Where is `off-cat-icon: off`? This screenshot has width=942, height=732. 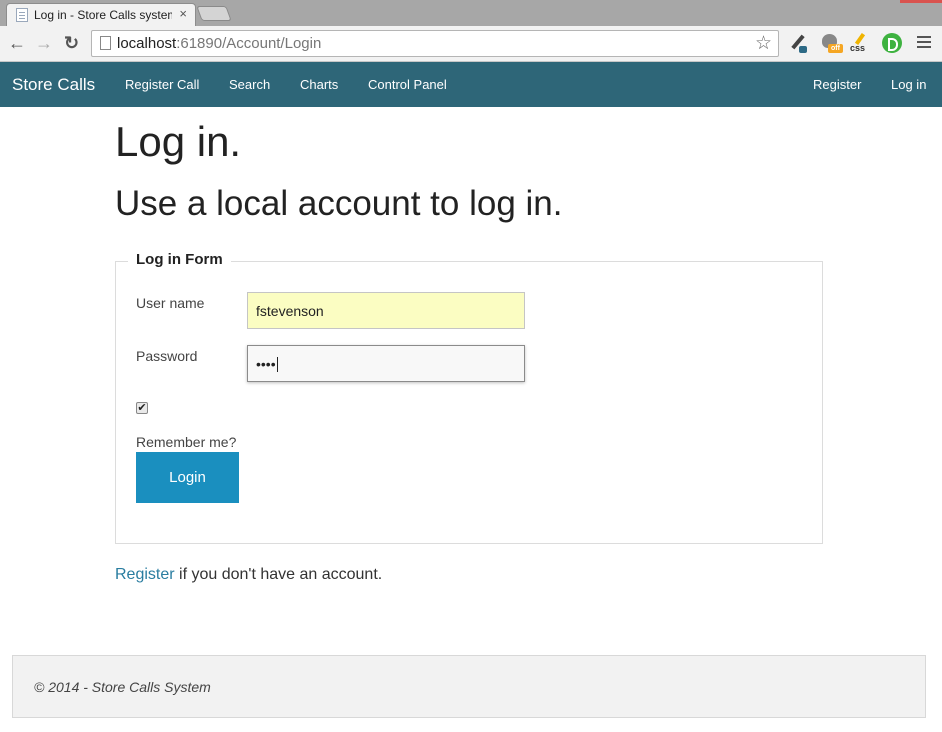 off-cat-icon: off is located at coordinates (831, 43).